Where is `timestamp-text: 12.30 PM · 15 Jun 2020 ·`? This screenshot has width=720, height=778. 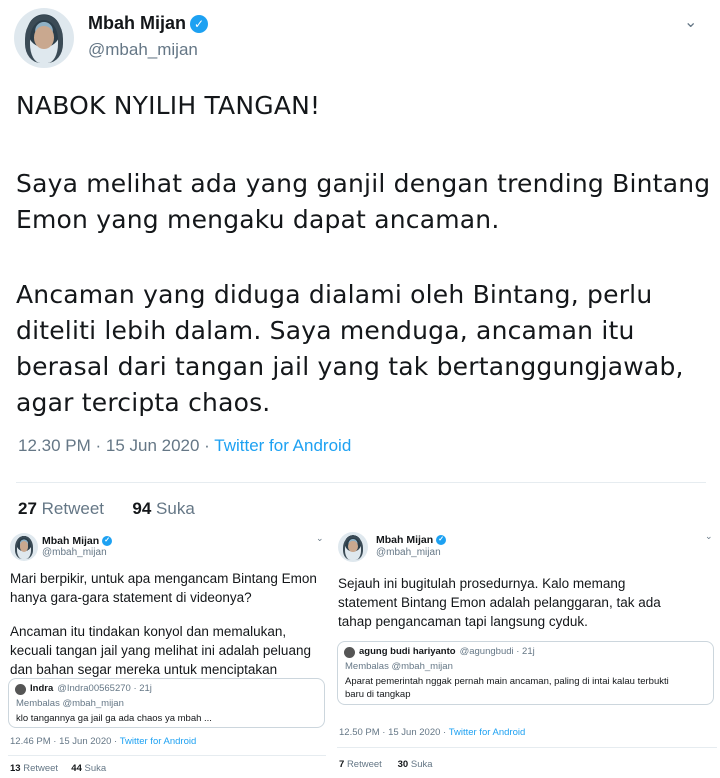
timestamp-text: 12.30 PM · 15 Jun 2020 · is located at coordinates (116, 445).